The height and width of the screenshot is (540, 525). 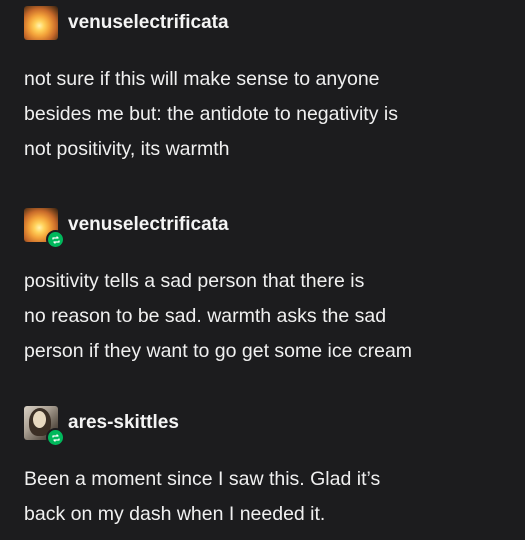 I want to click on post-header: ares-skittles, so click(x=269, y=426).